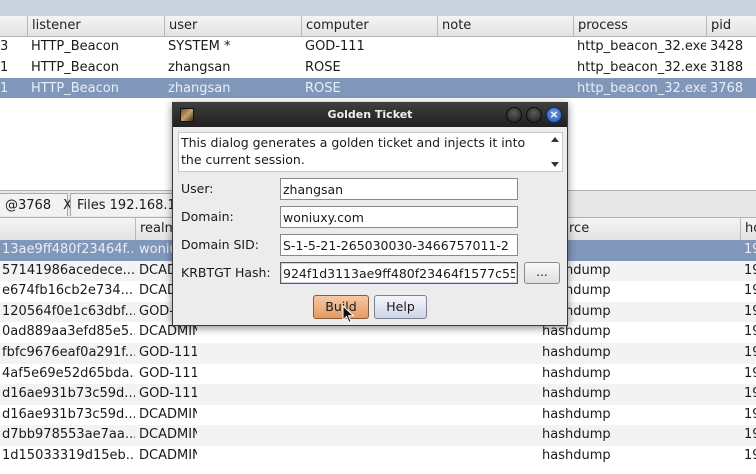  I want to click on credential-row: d7bb978553ae7aa...DCADMIN hashdump 19, so click(378, 435).